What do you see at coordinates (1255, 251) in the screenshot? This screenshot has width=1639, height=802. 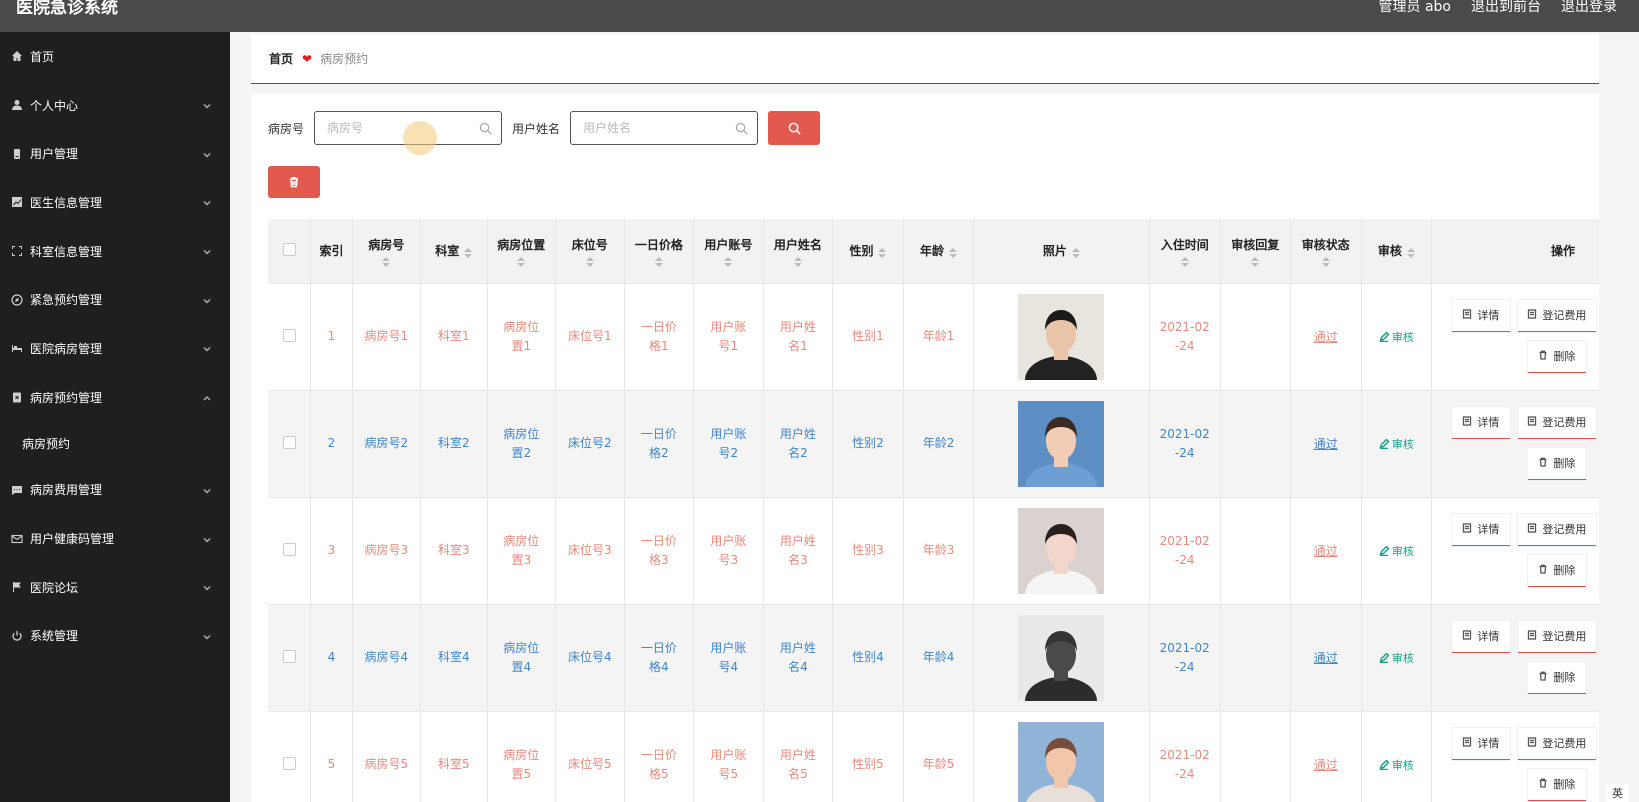 I see `column-header-12: 审核回复` at bounding box center [1255, 251].